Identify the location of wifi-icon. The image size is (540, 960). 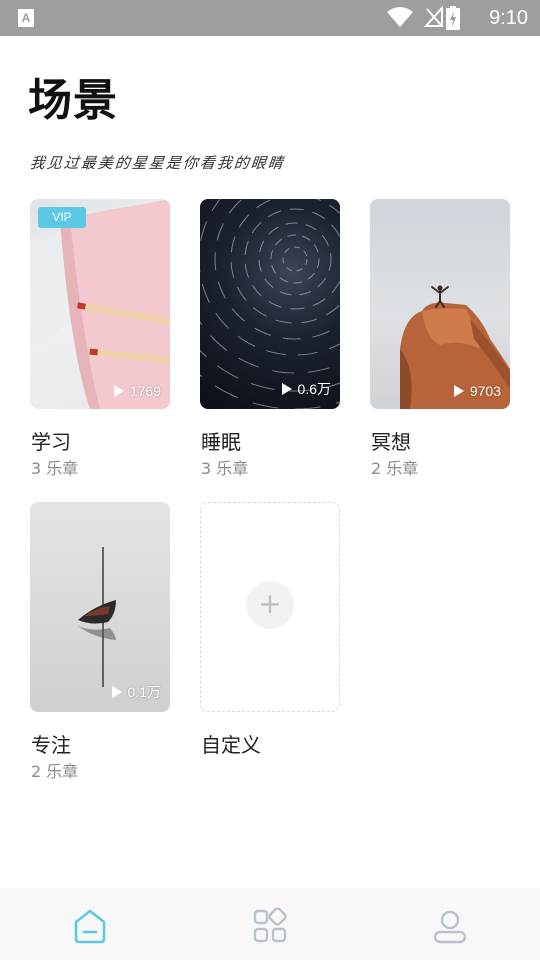
(400, 17).